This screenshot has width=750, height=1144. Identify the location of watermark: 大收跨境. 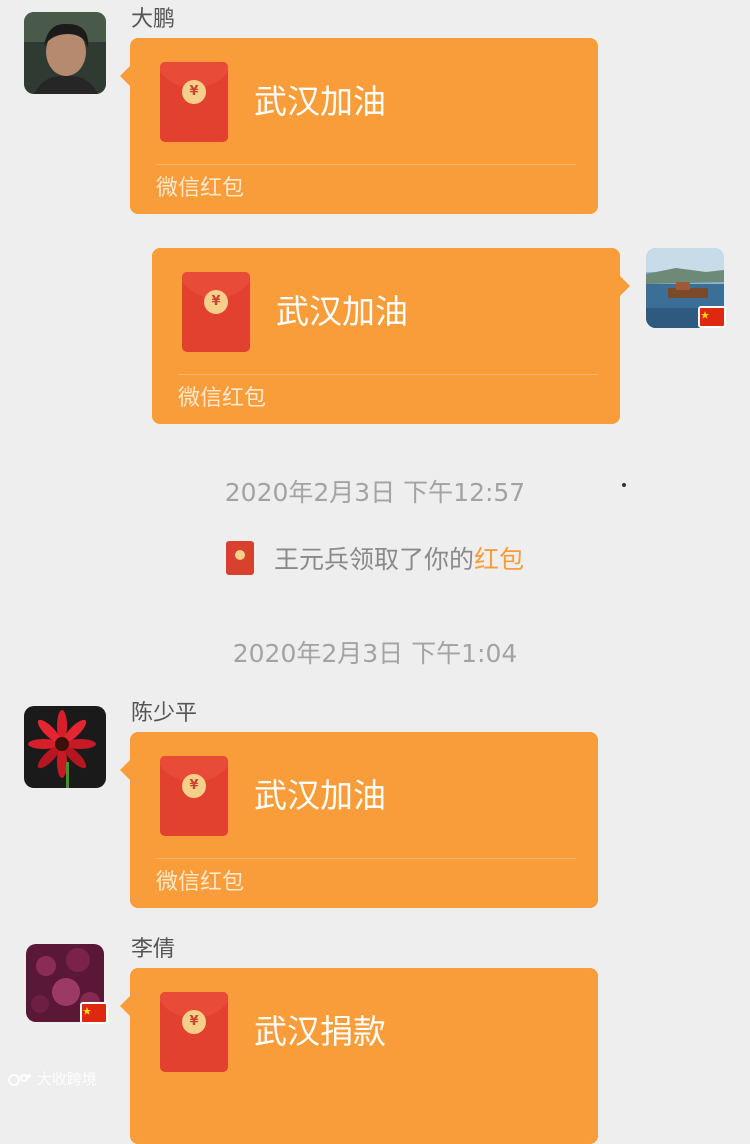
(52, 1078).